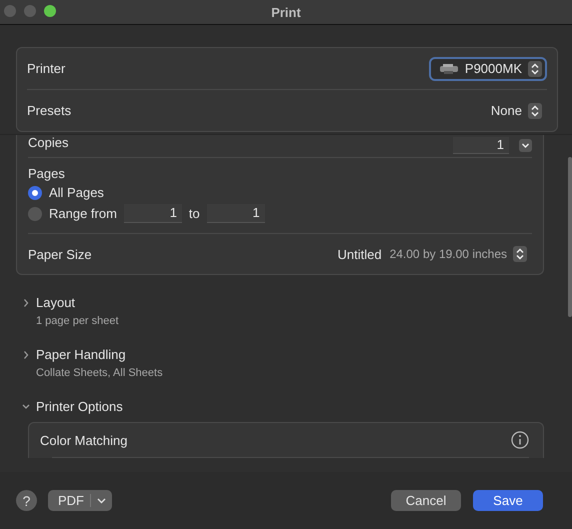 This screenshot has height=529, width=572. I want to click on section-title: Printer Options, so click(79, 406).